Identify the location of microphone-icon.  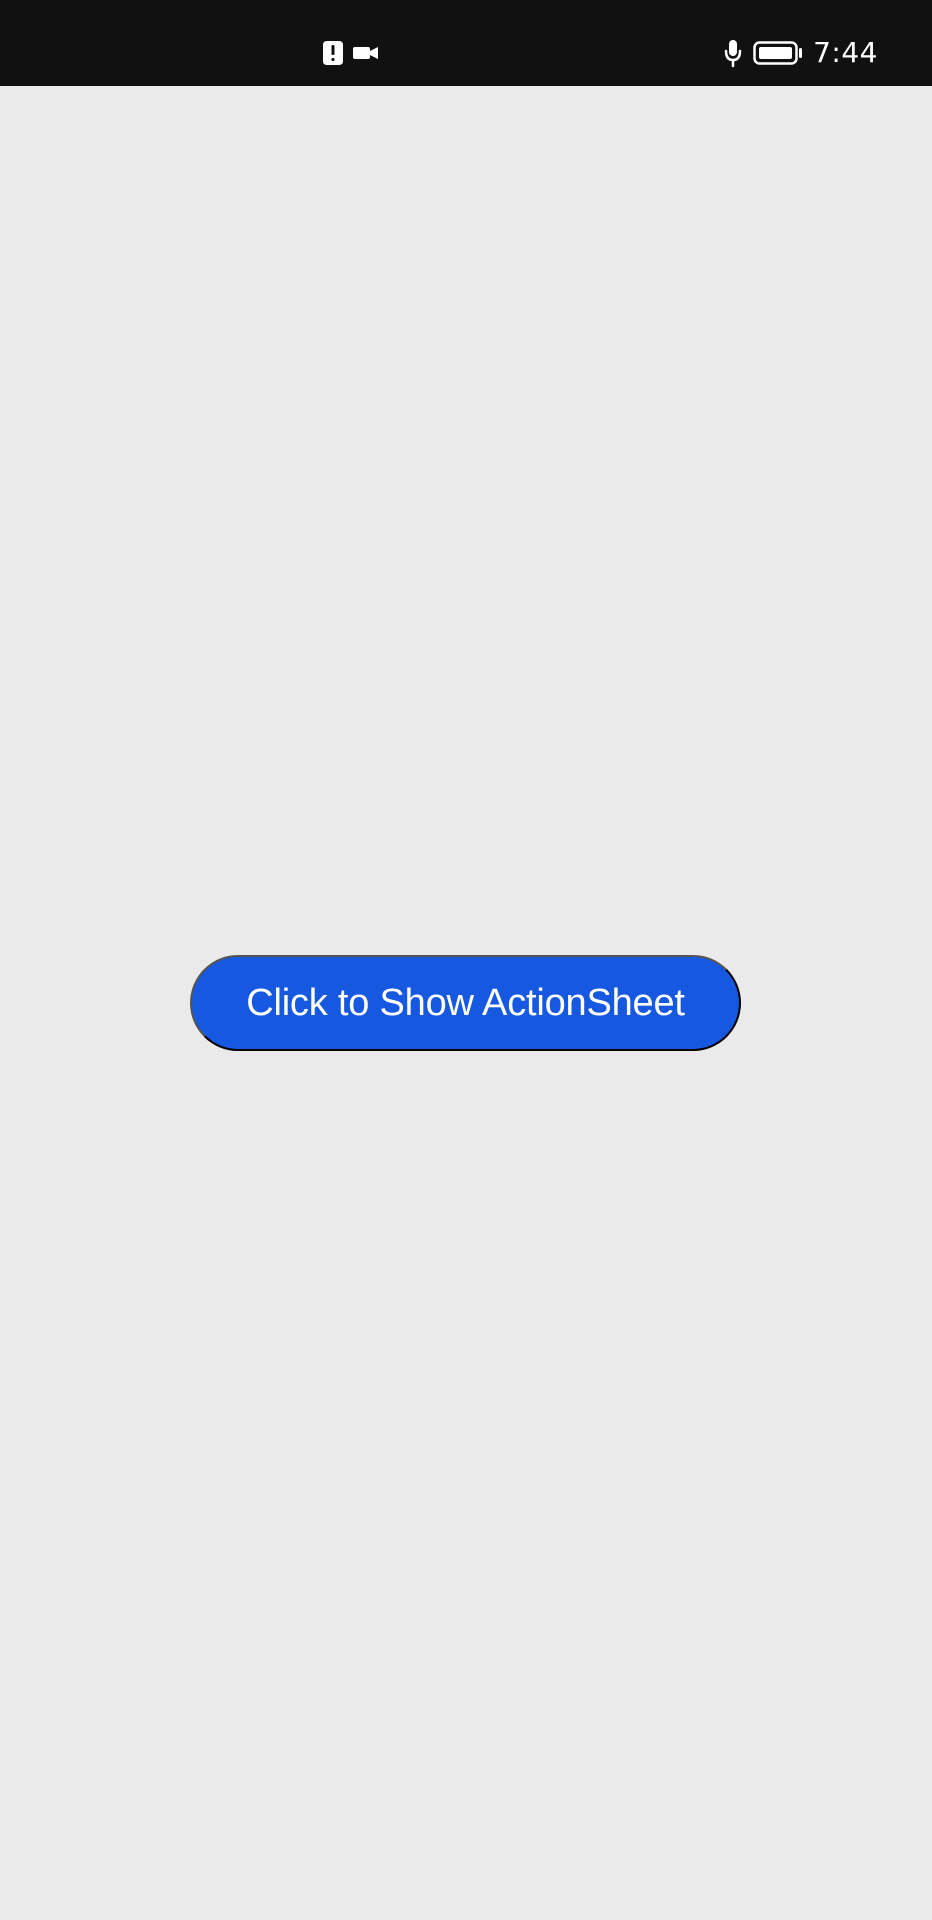
(733, 53).